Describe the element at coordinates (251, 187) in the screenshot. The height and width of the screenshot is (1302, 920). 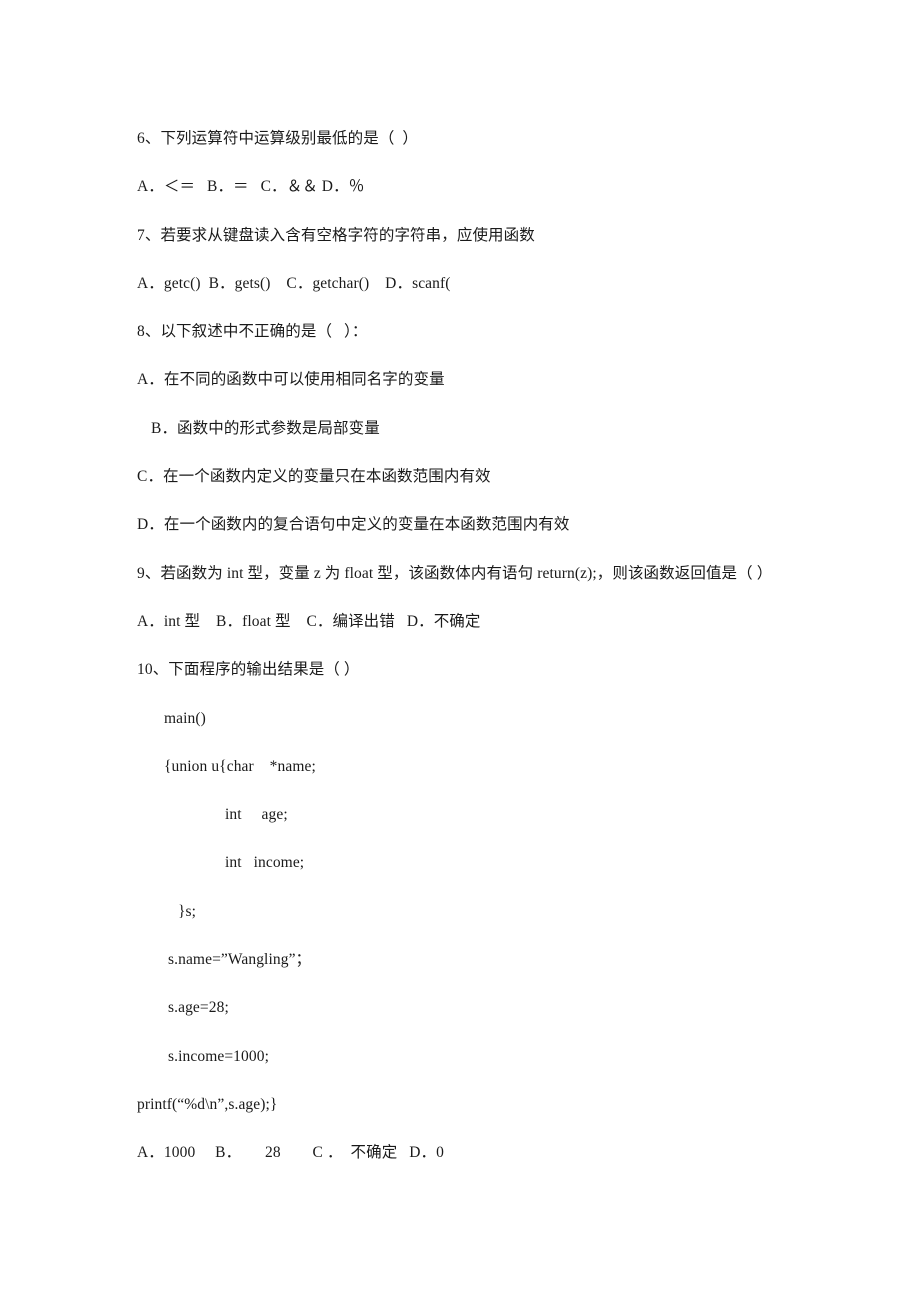
I see `question-6-options: A．＜＝ B．＝ C．＆＆ D．％` at that location.